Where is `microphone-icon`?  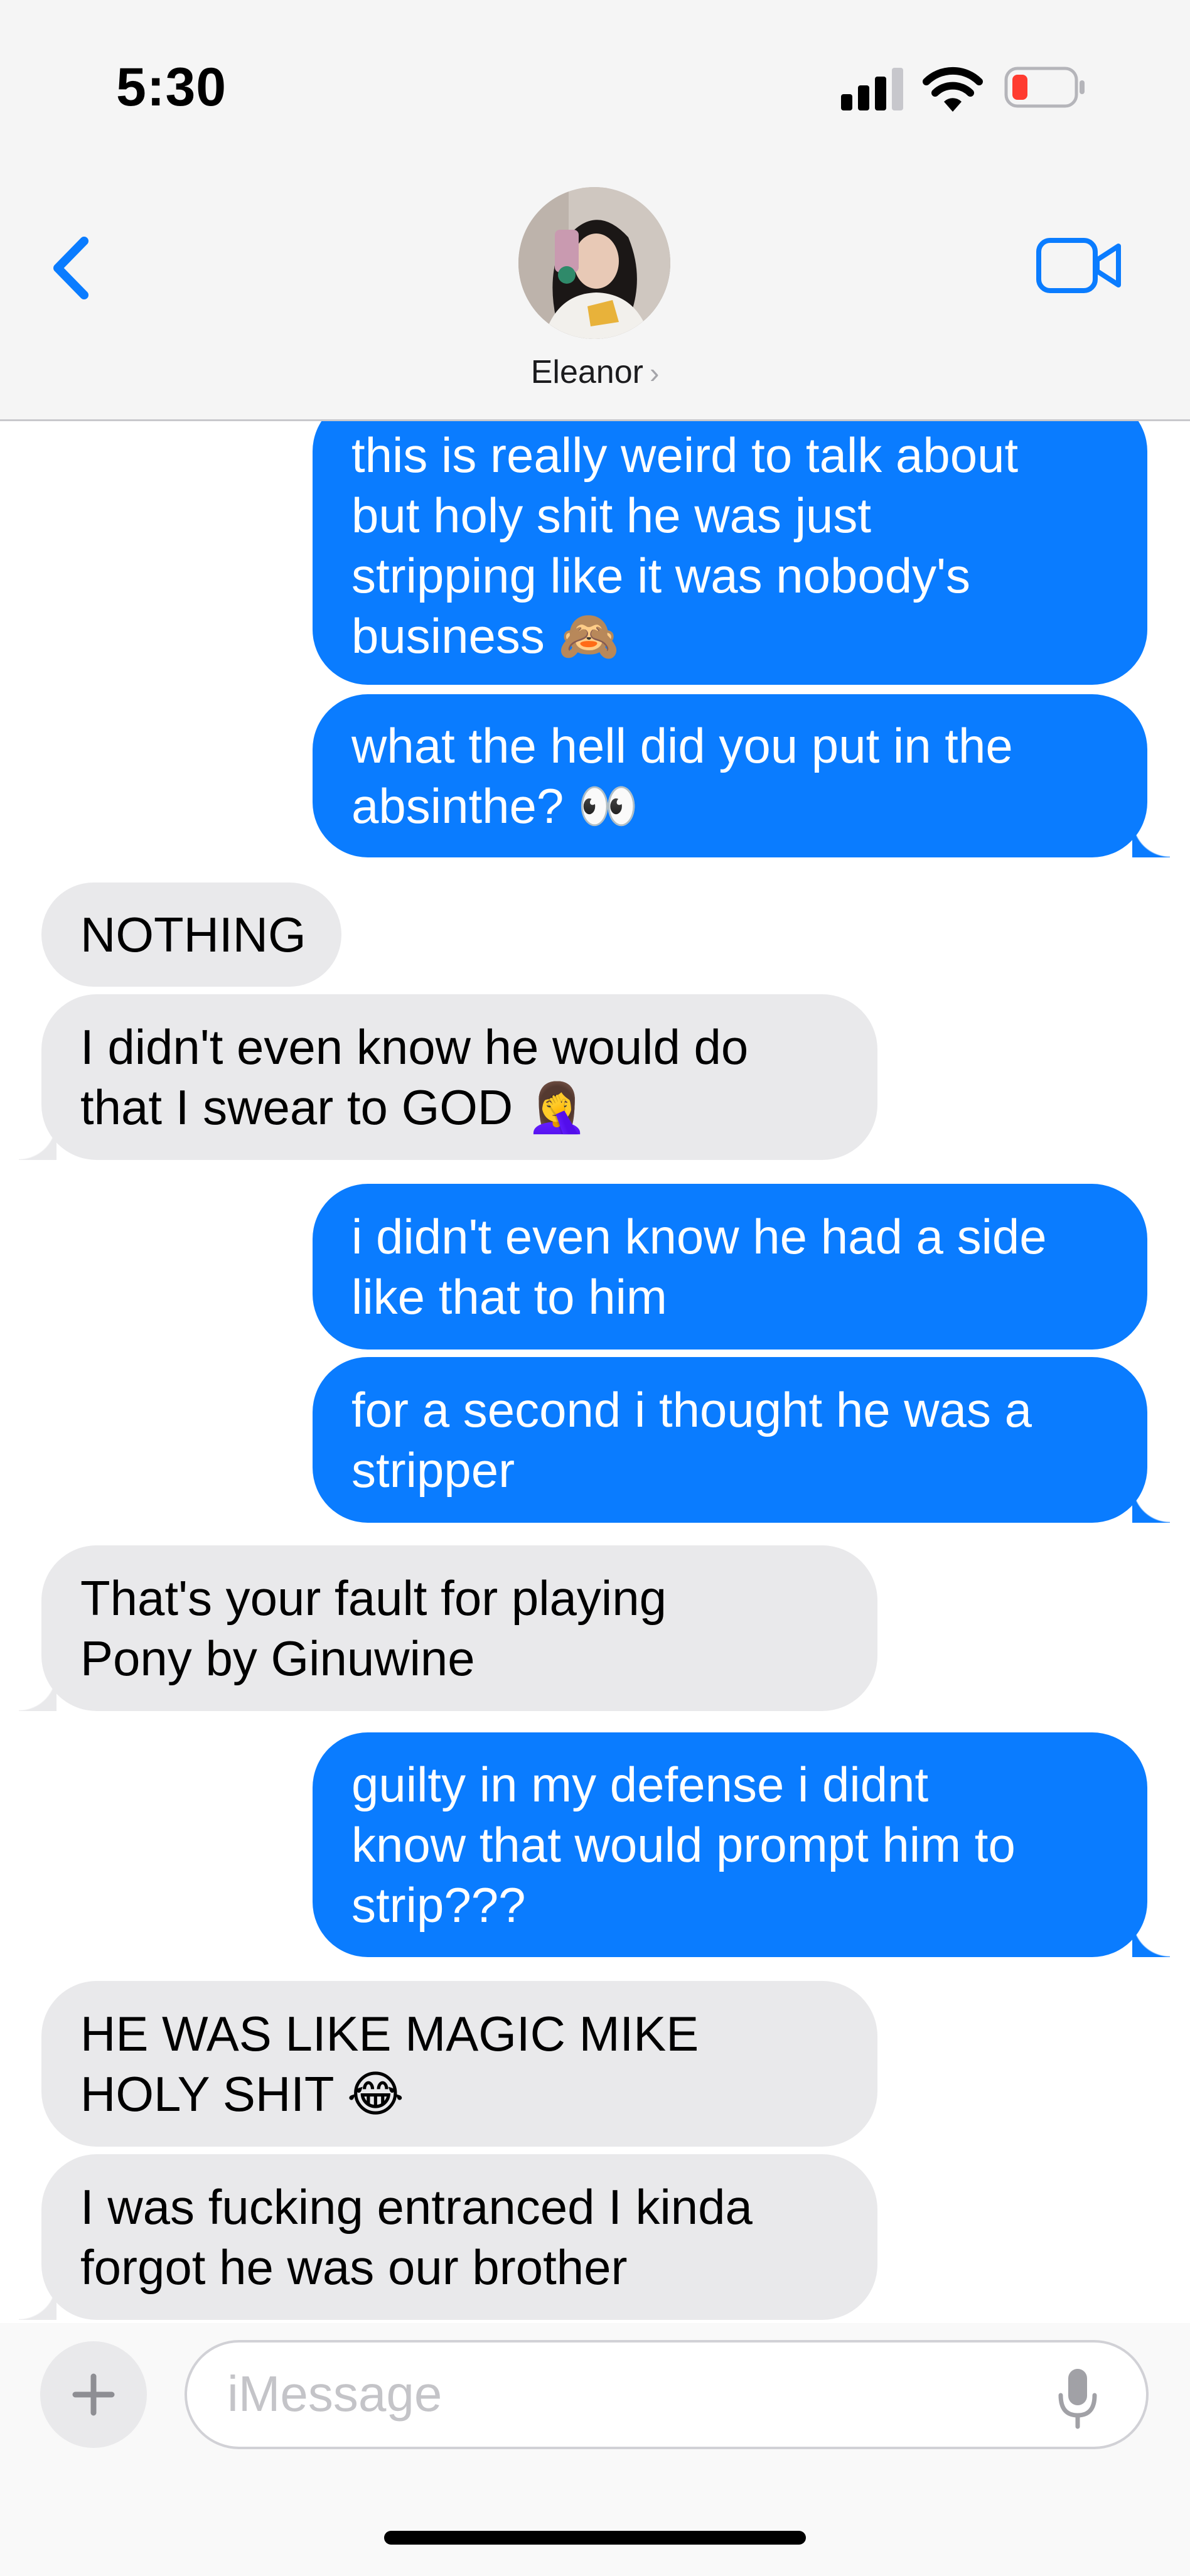
microphone-icon is located at coordinates (1078, 2397).